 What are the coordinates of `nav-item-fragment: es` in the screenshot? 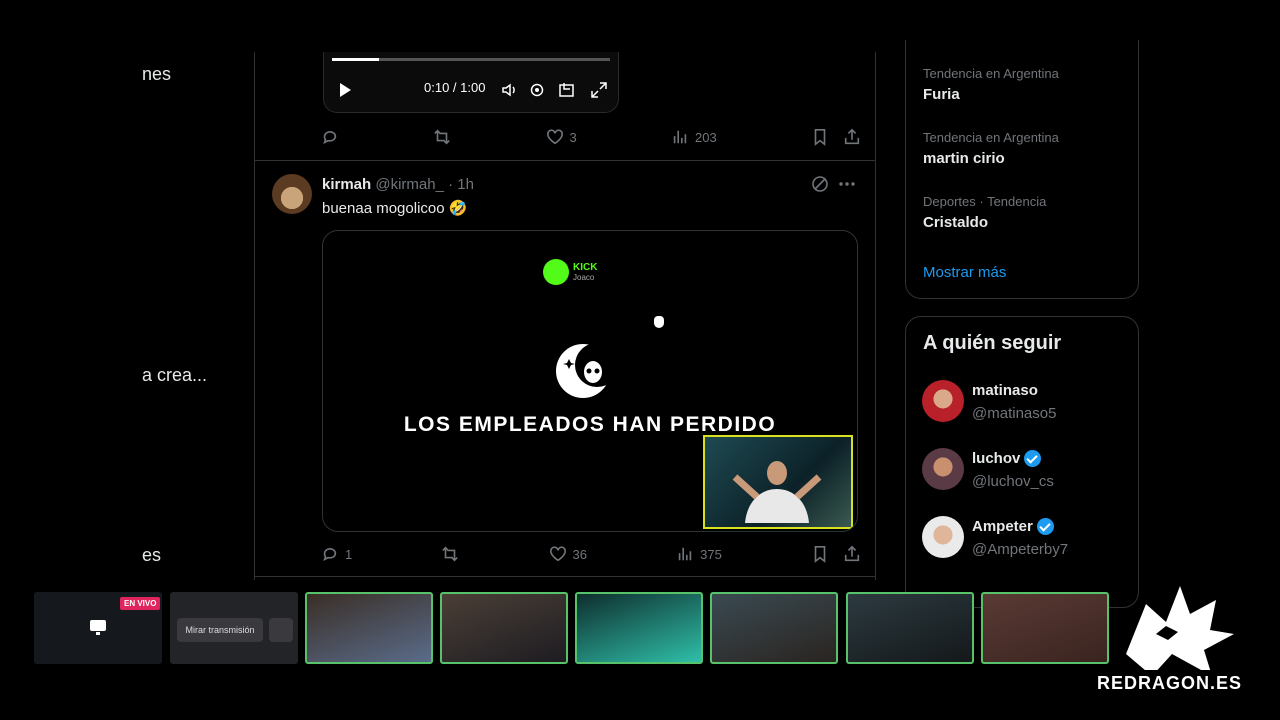 It's located at (151, 555).